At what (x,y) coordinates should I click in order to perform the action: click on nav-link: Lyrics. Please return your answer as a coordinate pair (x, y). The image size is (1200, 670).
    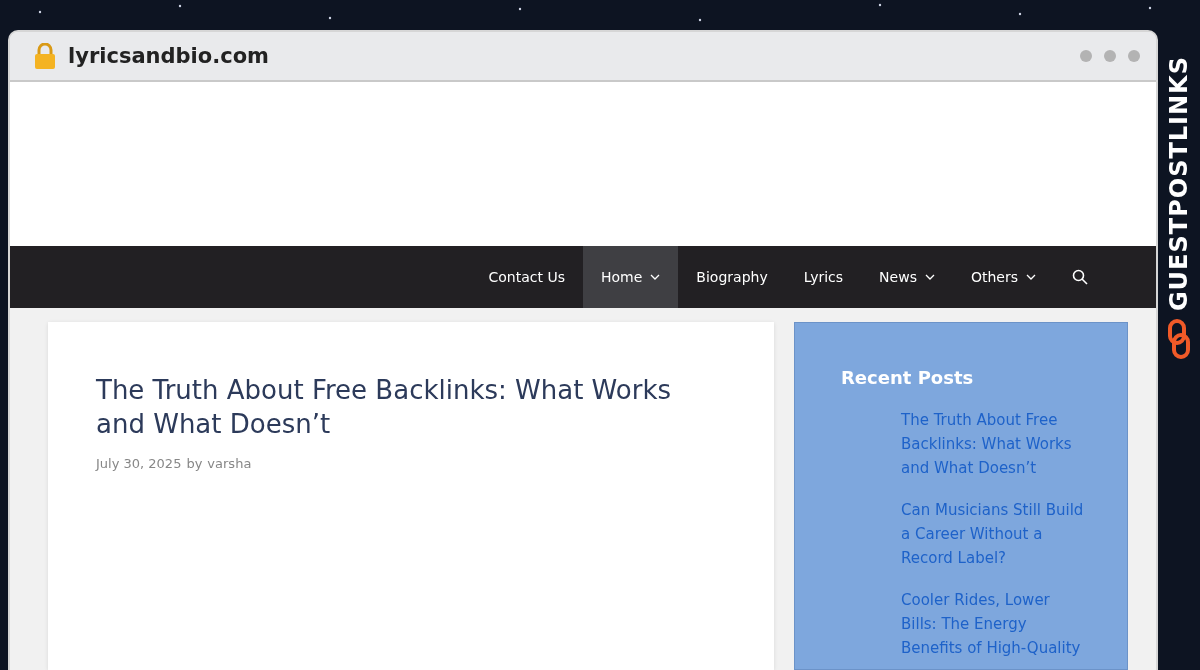
    Looking at the image, I should click on (823, 277).